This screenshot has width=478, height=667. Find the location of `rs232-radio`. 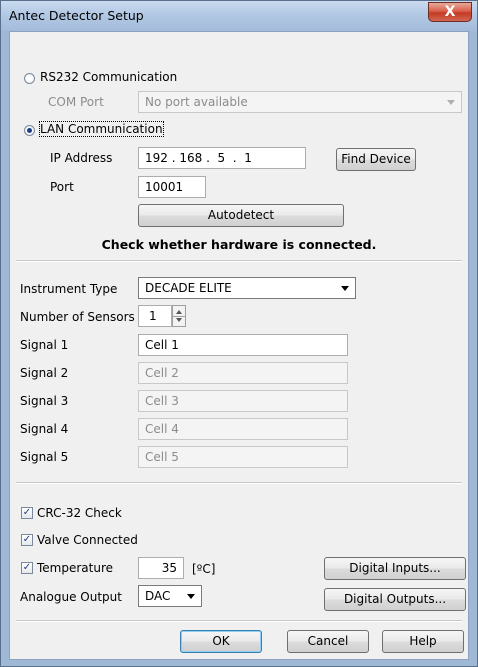

rs232-radio is located at coordinates (29, 78).